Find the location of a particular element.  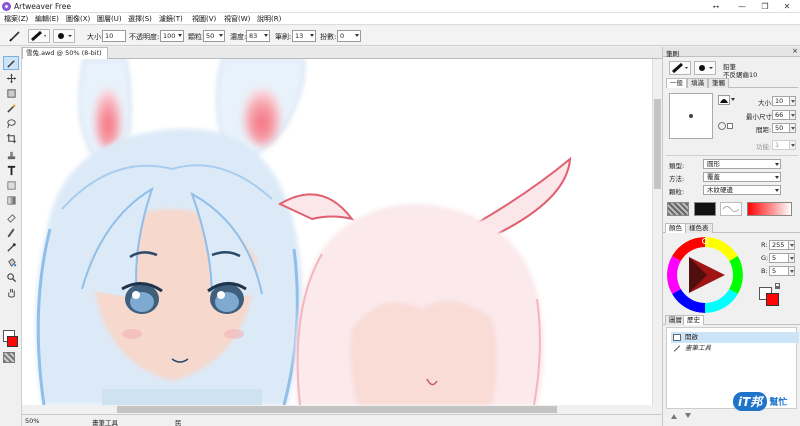

menu-filter: 濾鏡(T) is located at coordinates (171, 19).